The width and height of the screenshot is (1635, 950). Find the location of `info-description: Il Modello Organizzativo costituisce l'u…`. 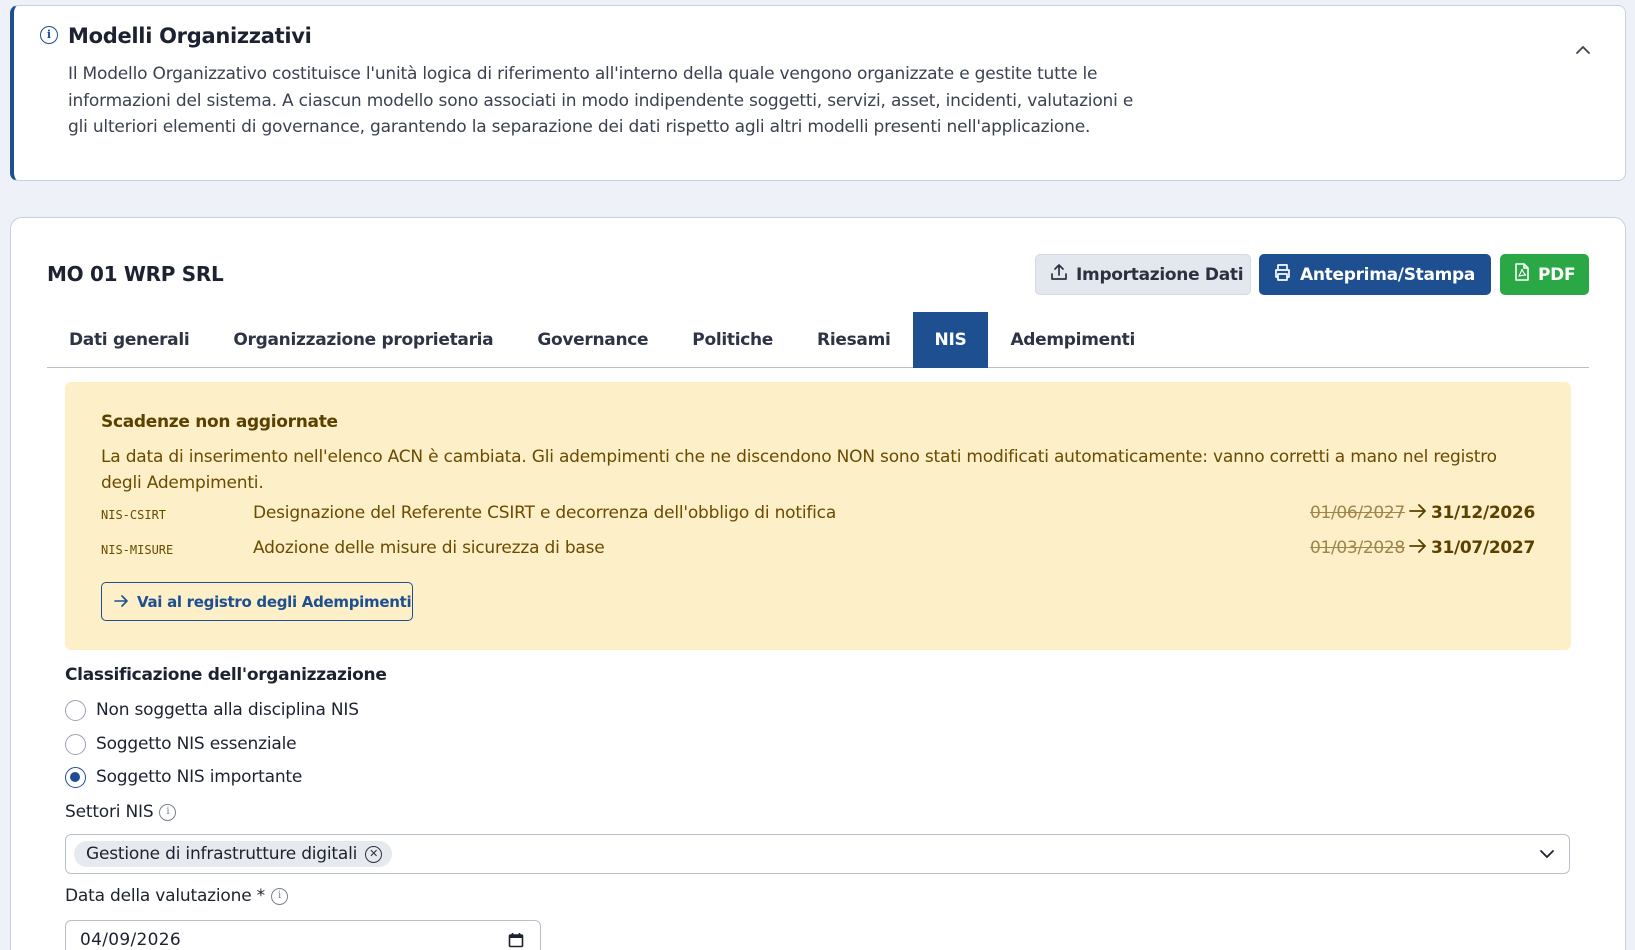

info-description: Il Modello Organizzativo costituisce l'u… is located at coordinates (601, 100).